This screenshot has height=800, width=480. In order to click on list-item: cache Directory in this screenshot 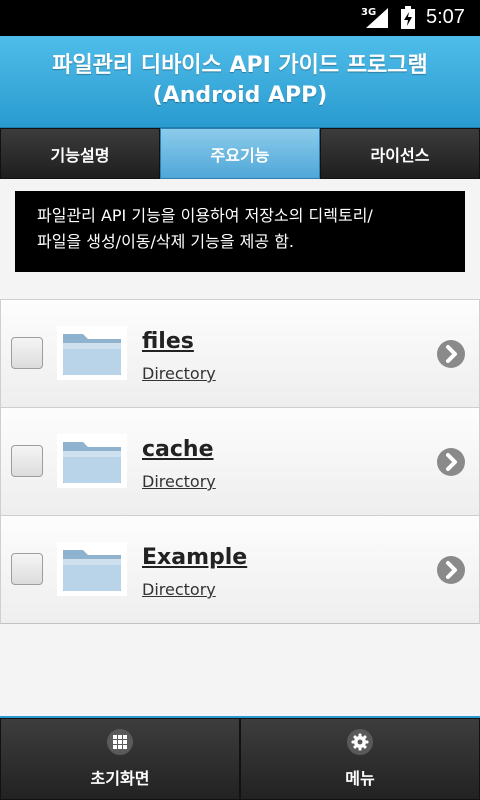, I will do `click(240, 461)`.